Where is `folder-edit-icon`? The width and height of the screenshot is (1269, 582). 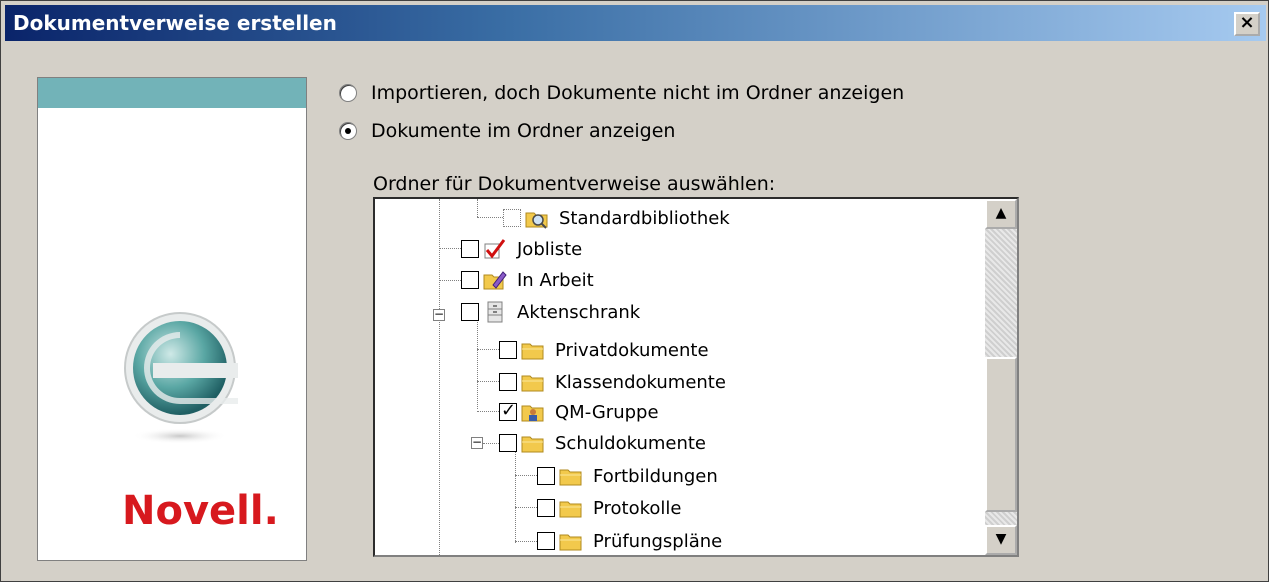
folder-edit-icon is located at coordinates (495, 280).